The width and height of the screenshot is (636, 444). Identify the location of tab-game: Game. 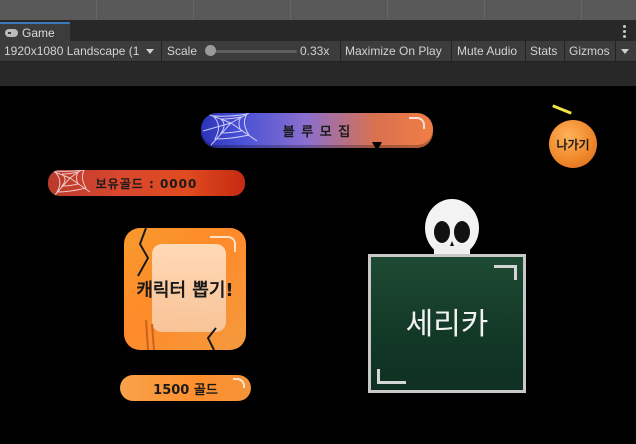
(35, 31).